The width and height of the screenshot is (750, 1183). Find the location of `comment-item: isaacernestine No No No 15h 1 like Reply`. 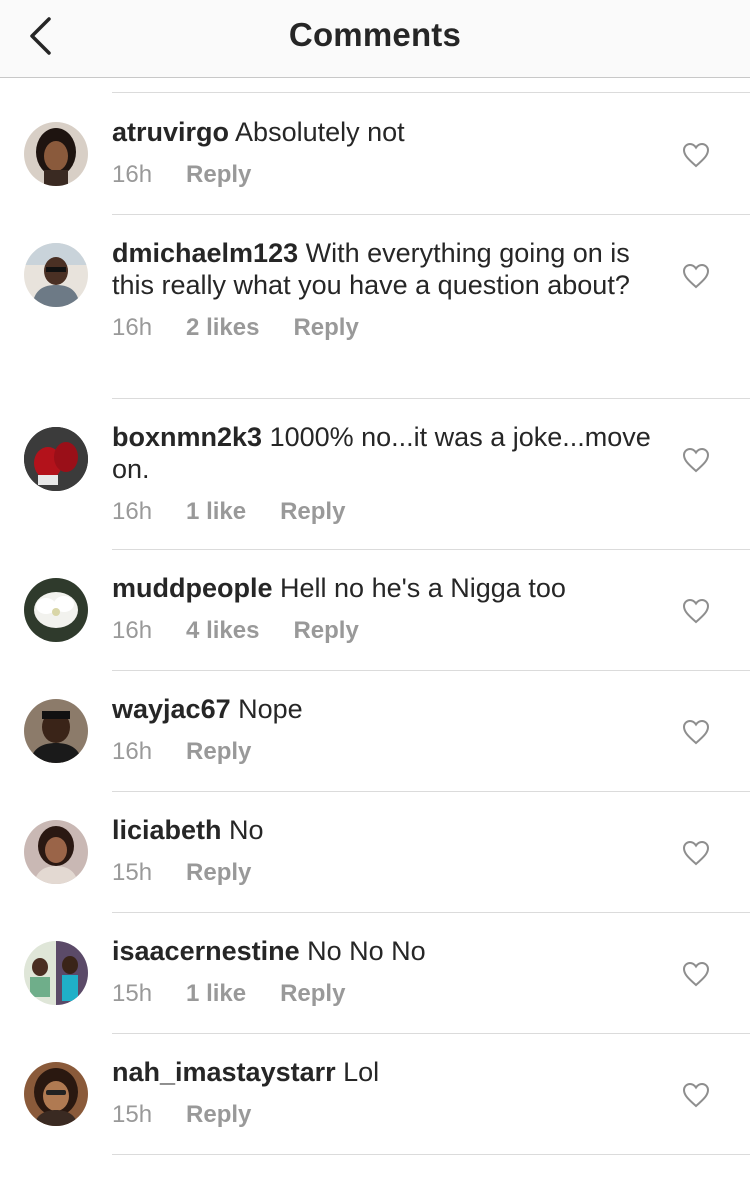

comment-item: isaacernestine No No No 15h 1 like Reply is located at coordinates (375, 973).